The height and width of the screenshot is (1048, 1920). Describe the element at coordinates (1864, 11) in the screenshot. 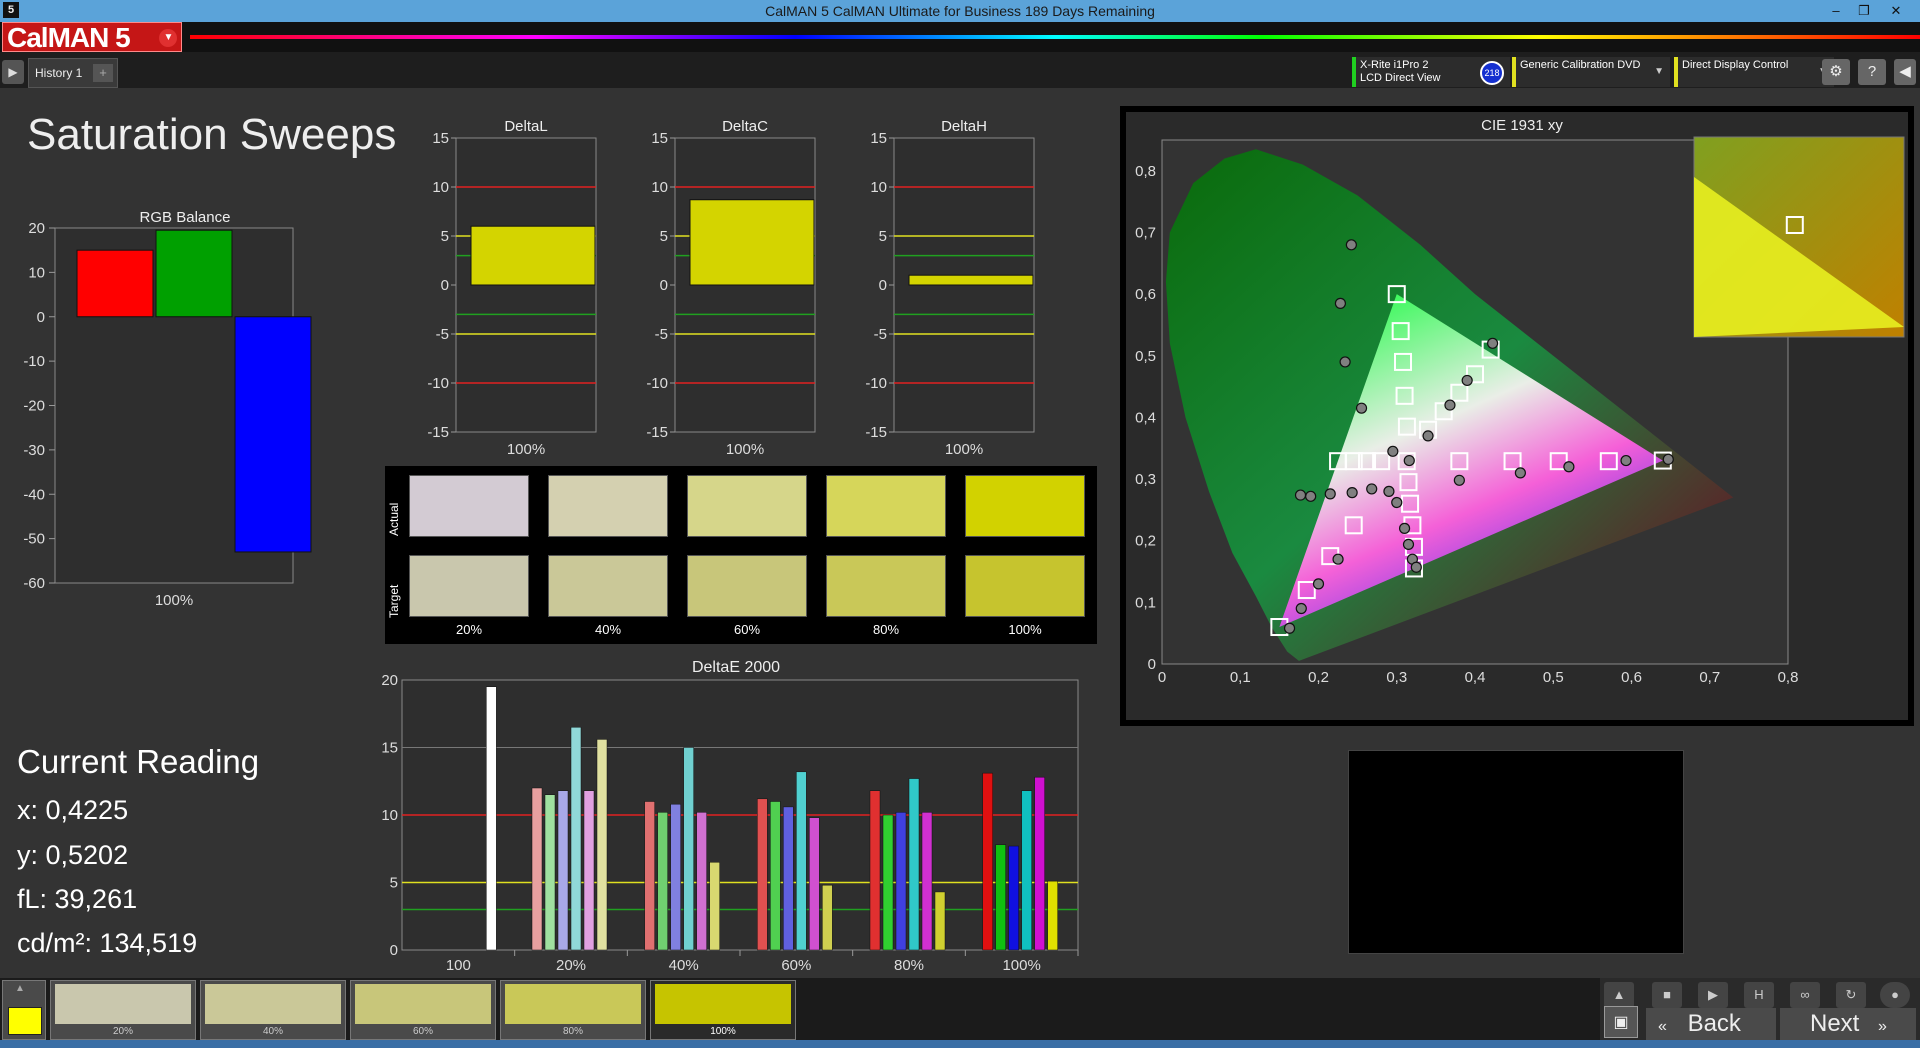

I see `restore-icon: ❐` at that location.